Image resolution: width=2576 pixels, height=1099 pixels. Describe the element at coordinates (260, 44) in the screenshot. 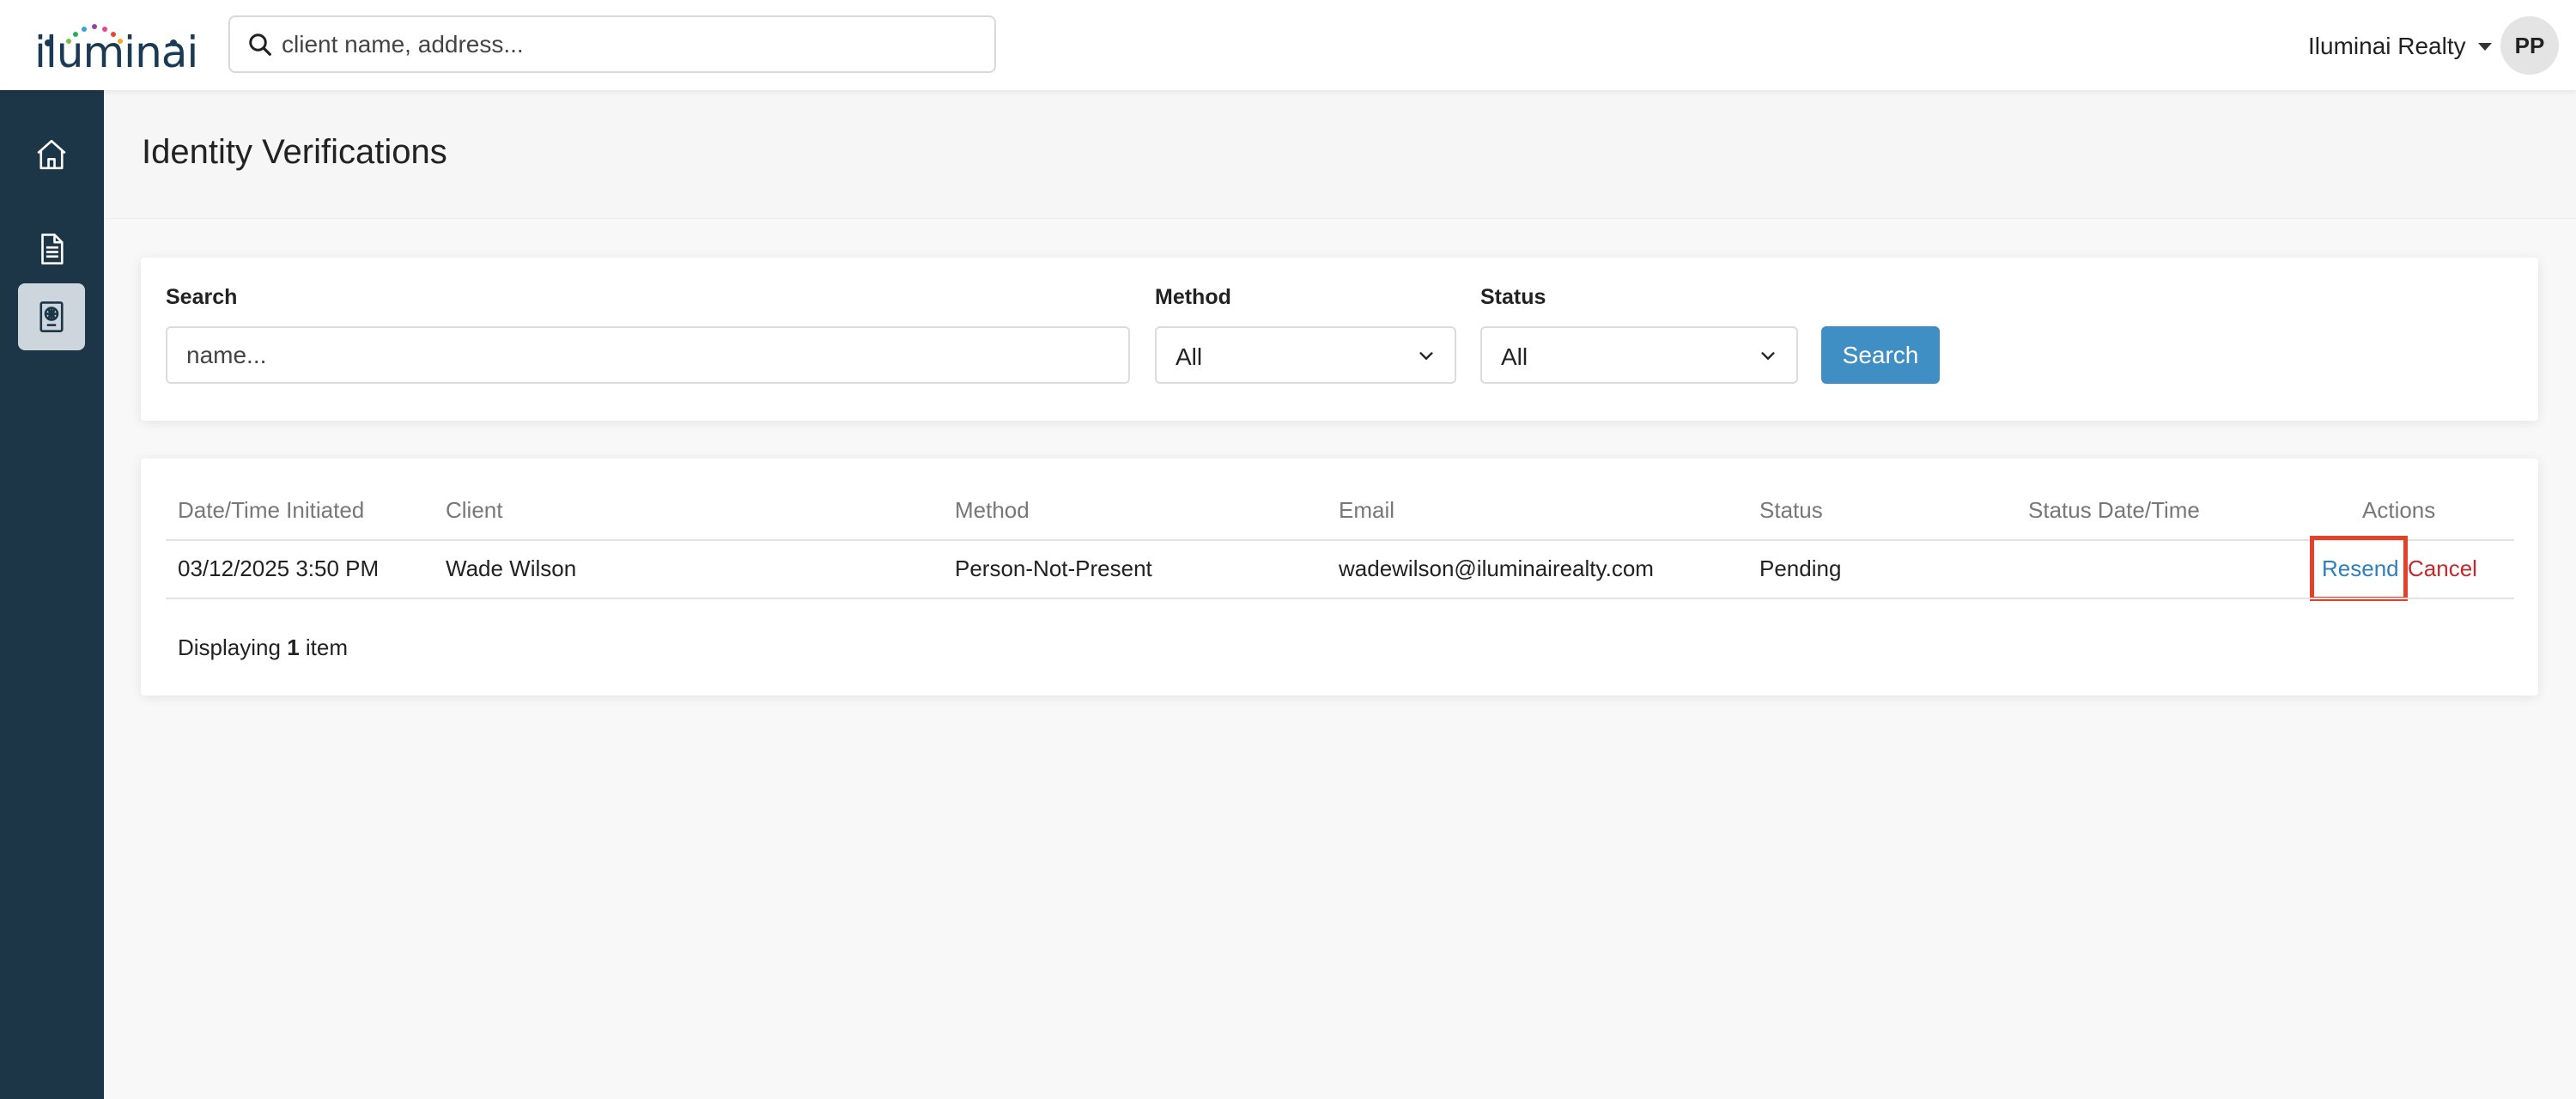

I see `search-icon` at that location.